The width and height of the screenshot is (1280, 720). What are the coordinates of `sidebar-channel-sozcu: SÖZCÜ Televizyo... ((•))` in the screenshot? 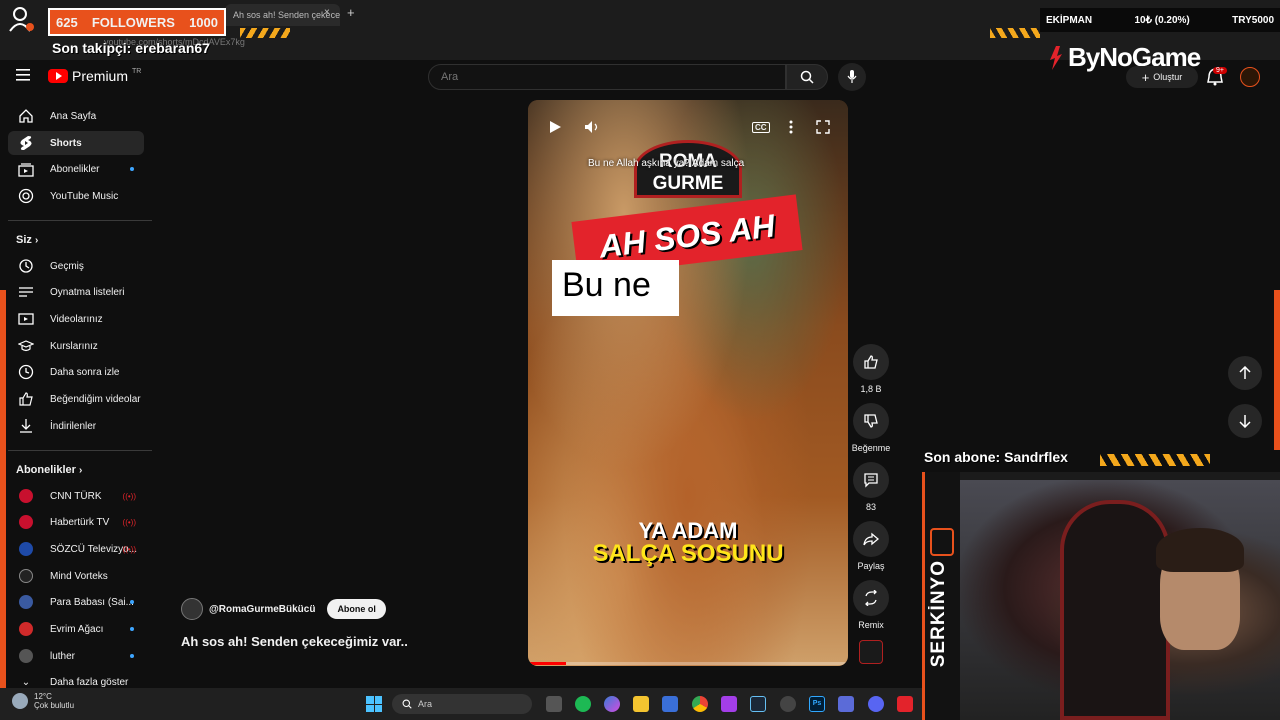 It's located at (76, 549).